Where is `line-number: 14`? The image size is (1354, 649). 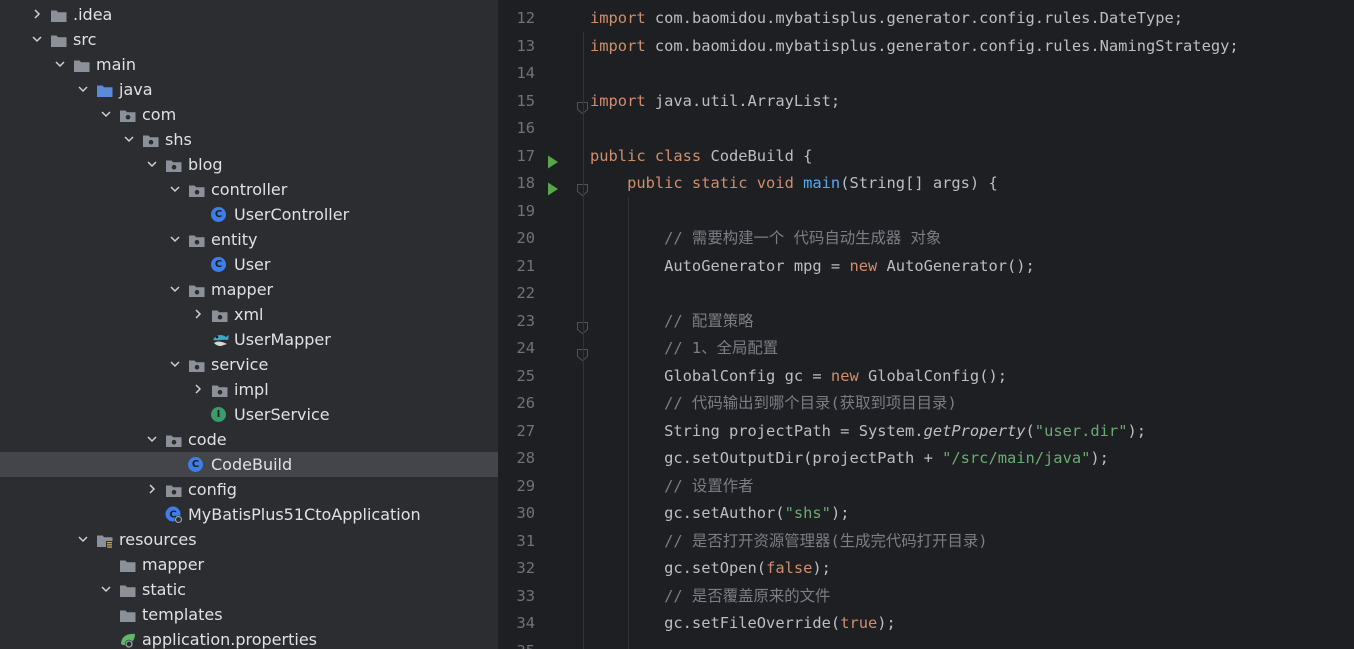 line-number: 14 is located at coordinates (525, 73).